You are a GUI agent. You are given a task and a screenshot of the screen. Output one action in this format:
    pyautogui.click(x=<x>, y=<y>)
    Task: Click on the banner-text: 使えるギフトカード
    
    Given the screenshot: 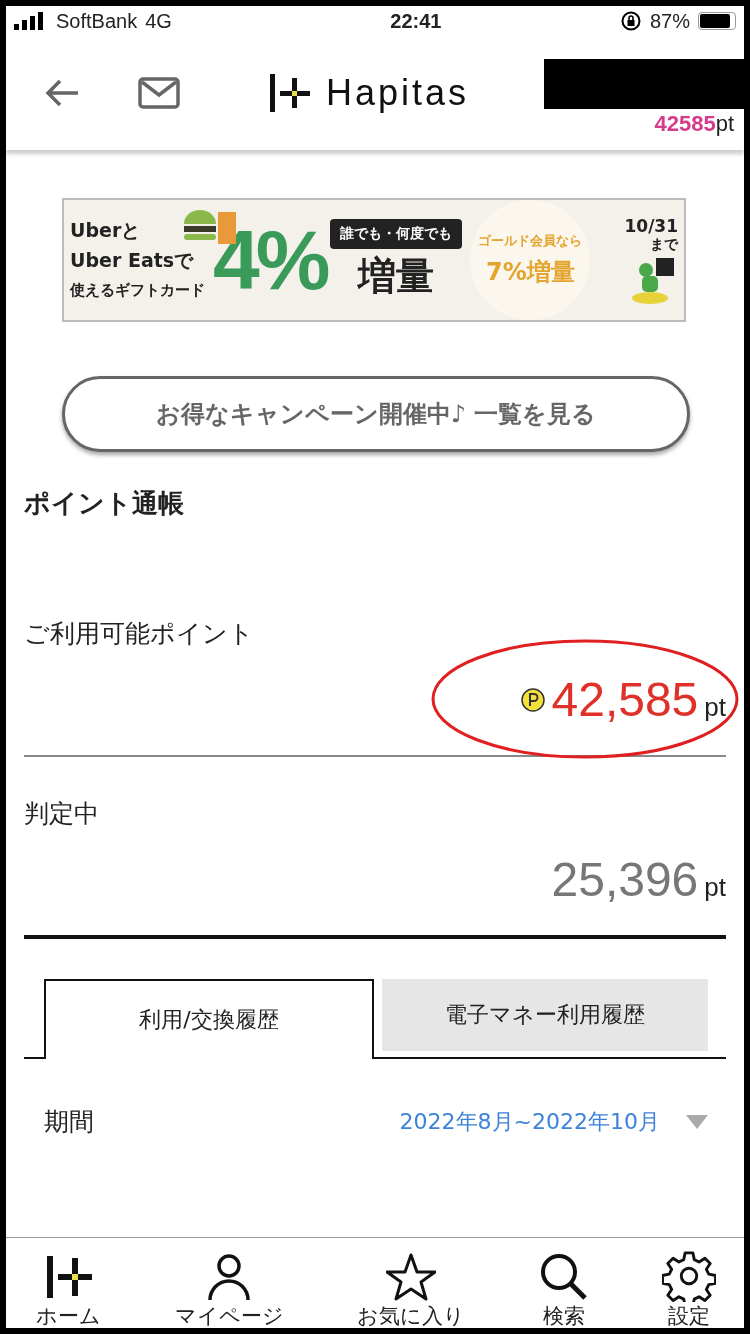 What is the action you would take?
    pyautogui.click(x=137, y=290)
    